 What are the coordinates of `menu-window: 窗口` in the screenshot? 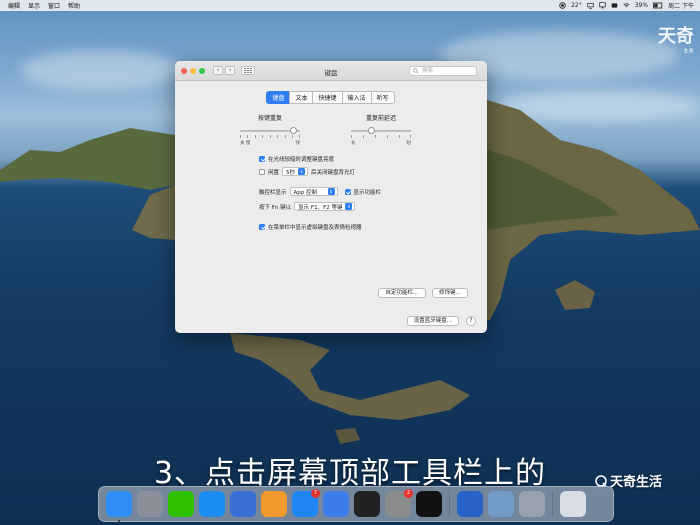 It's located at (54, 5).